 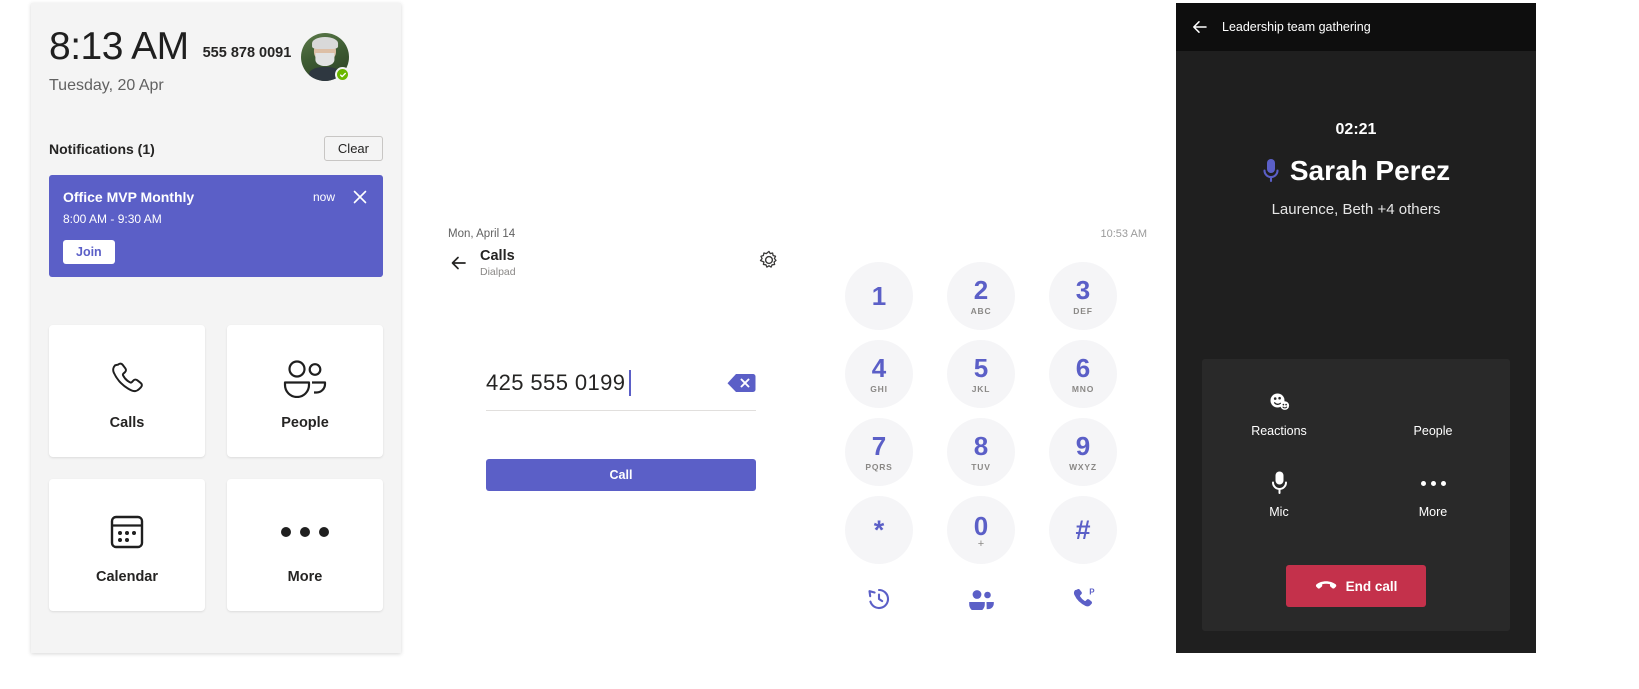 What do you see at coordinates (1279, 494) in the screenshot?
I see `control-mic: Mic` at bounding box center [1279, 494].